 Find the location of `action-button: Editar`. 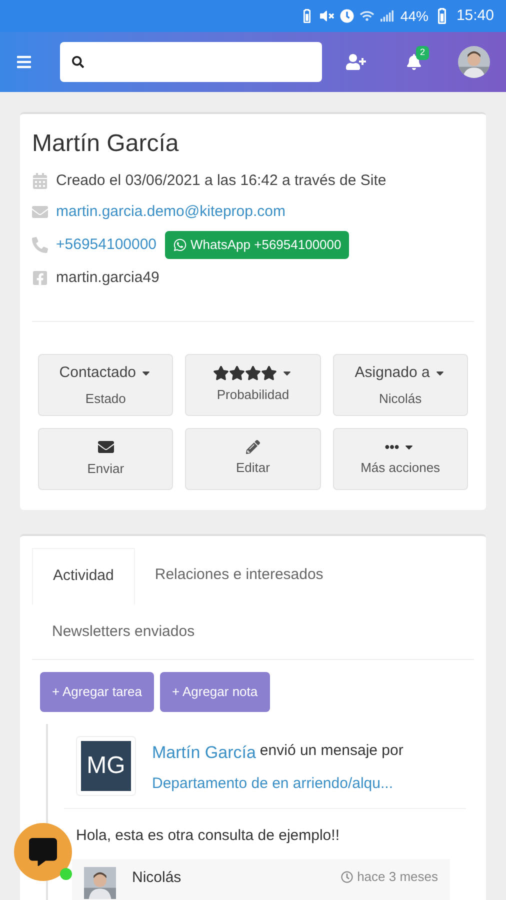

action-button: Editar is located at coordinates (253, 459).